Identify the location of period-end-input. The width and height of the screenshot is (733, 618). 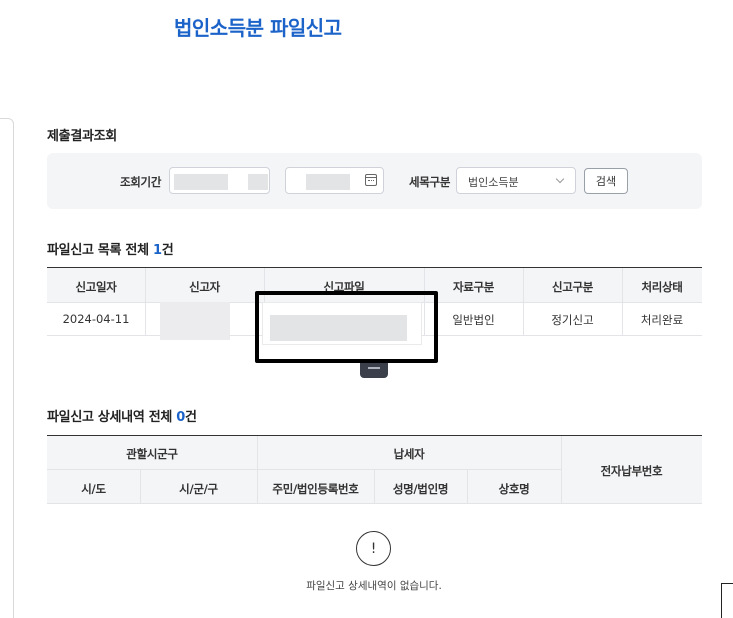
(334, 180).